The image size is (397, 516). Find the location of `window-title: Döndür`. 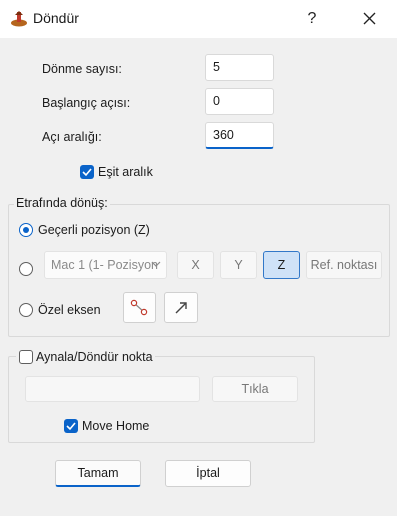

window-title: Döndür is located at coordinates (56, 18).